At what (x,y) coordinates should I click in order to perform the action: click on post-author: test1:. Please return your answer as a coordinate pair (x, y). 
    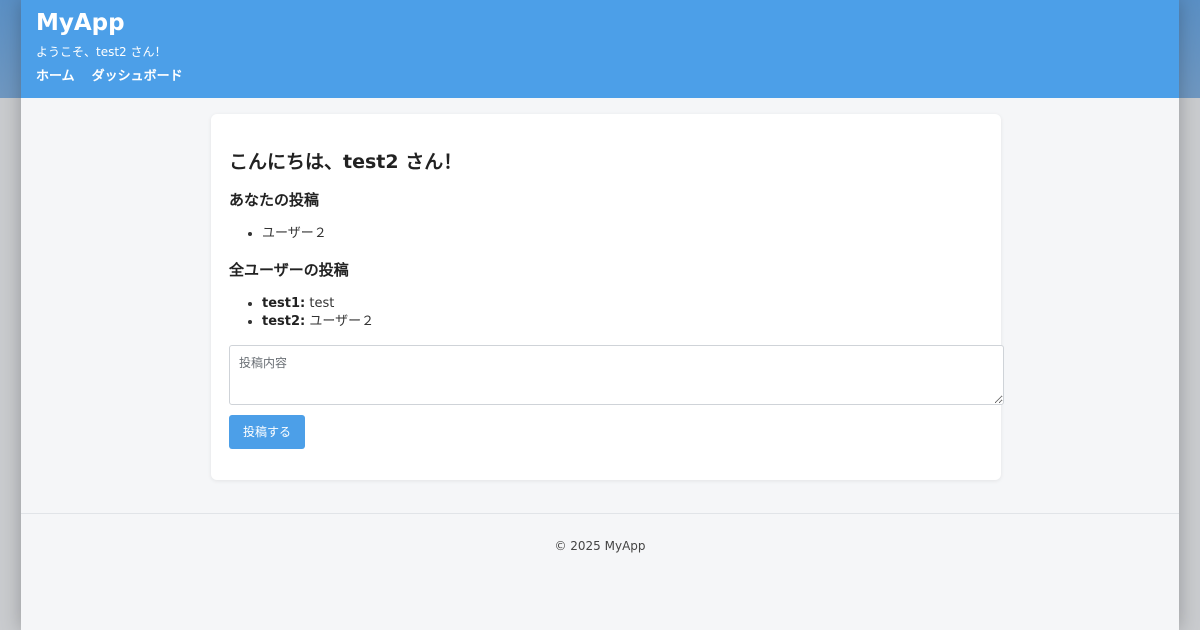
    Looking at the image, I should click on (284, 303).